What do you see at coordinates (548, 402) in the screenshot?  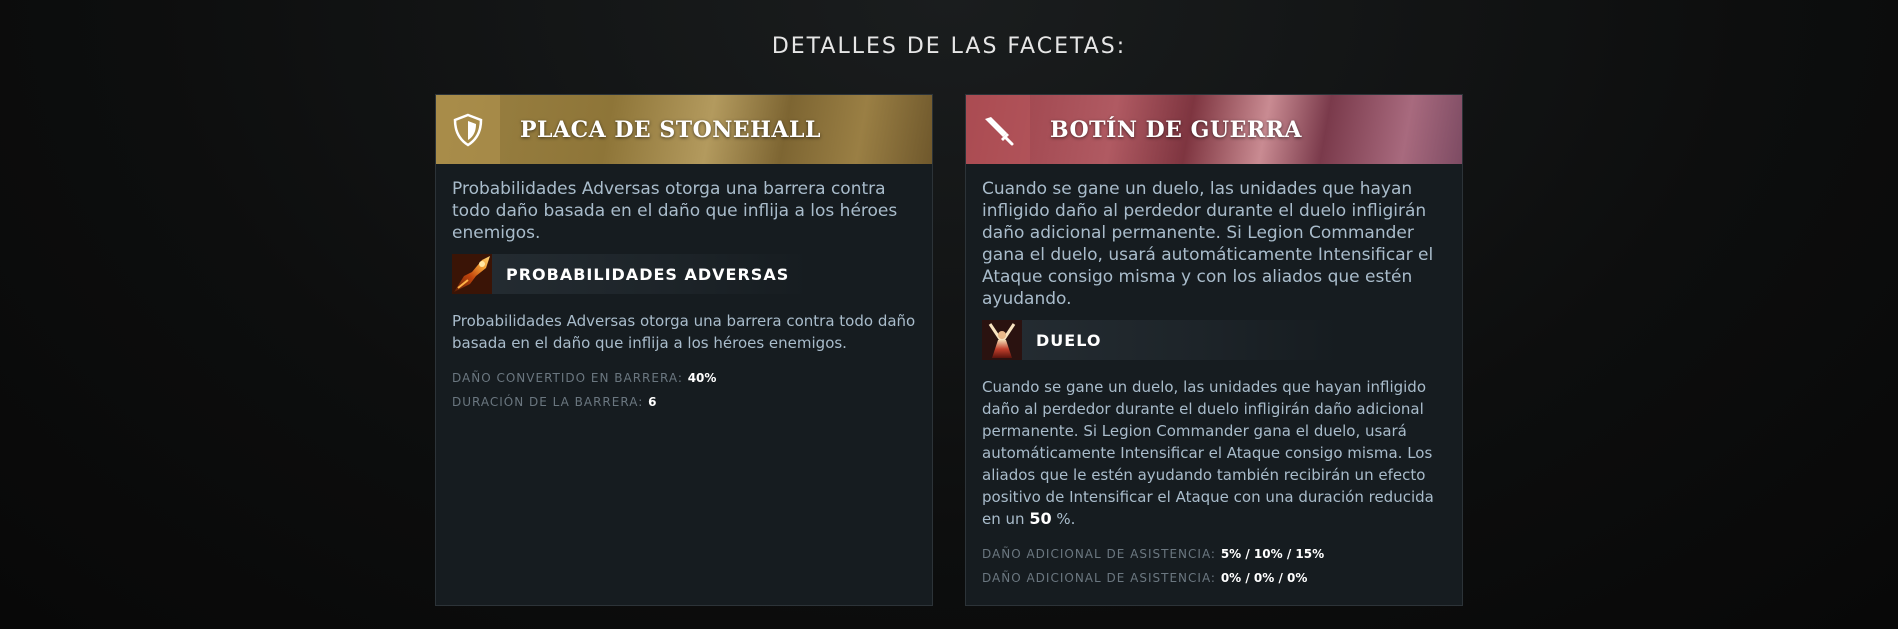 I see `stat-label: DURACIÓN DE LA BARRERA:` at bounding box center [548, 402].